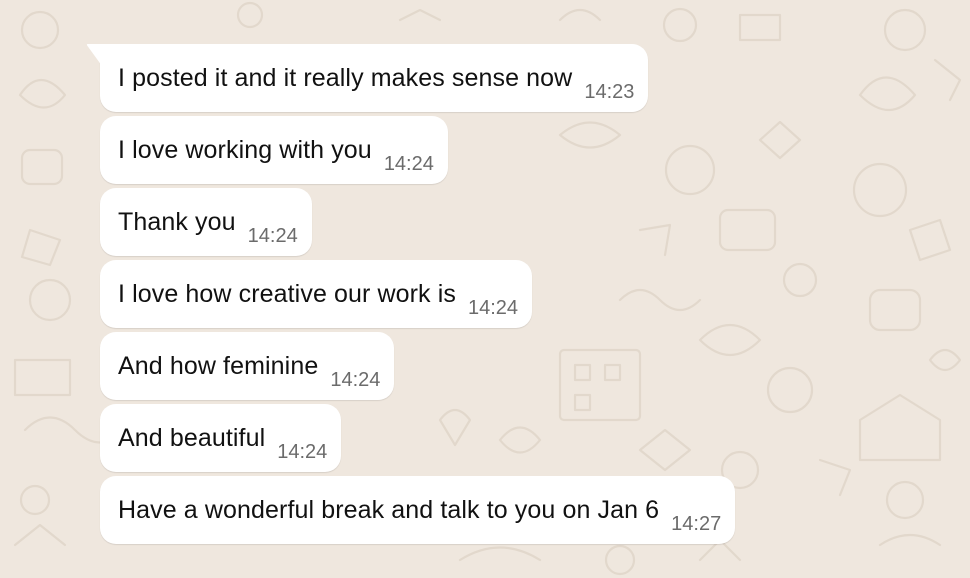 Image resolution: width=970 pixels, height=578 pixels. Describe the element at coordinates (609, 92) in the screenshot. I see `message-timestamp: 14:23` at that location.